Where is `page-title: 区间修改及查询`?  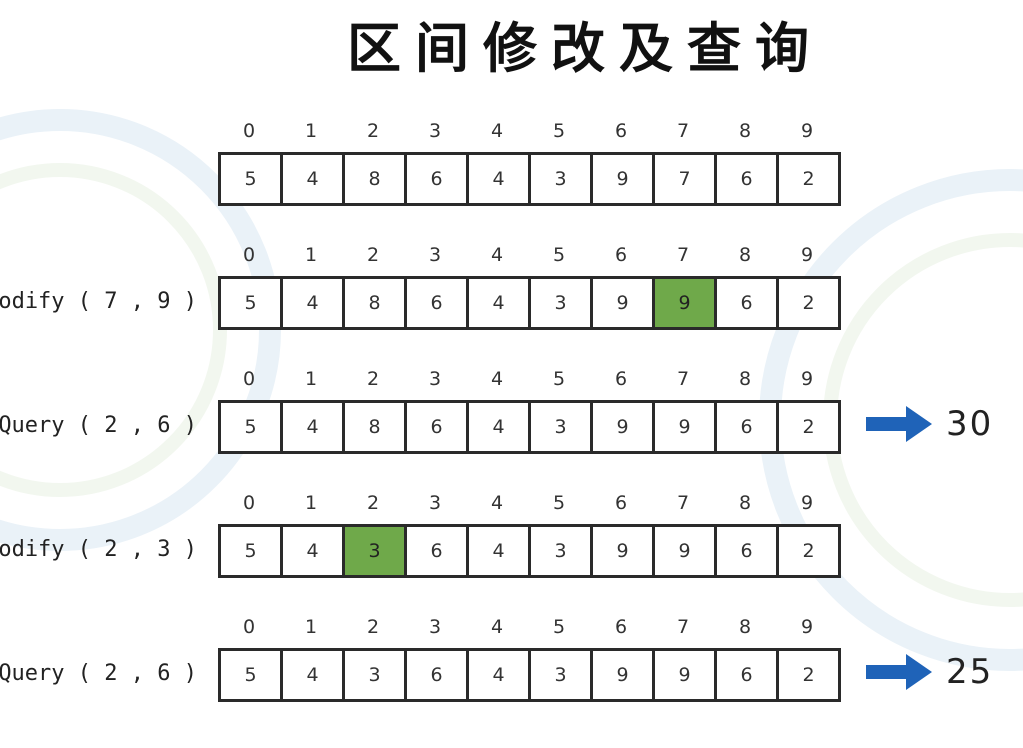 page-title: 区间修改及查询 is located at coordinates (585, 48).